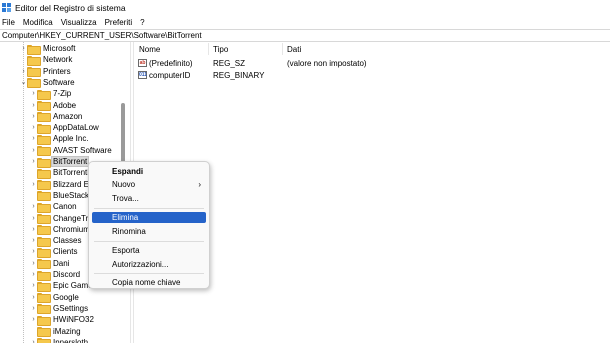 Image resolution: width=610 pixels, height=343 pixels. Describe the element at coordinates (172, 49) in the screenshot. I see `column-name-header: Nome` at that location.